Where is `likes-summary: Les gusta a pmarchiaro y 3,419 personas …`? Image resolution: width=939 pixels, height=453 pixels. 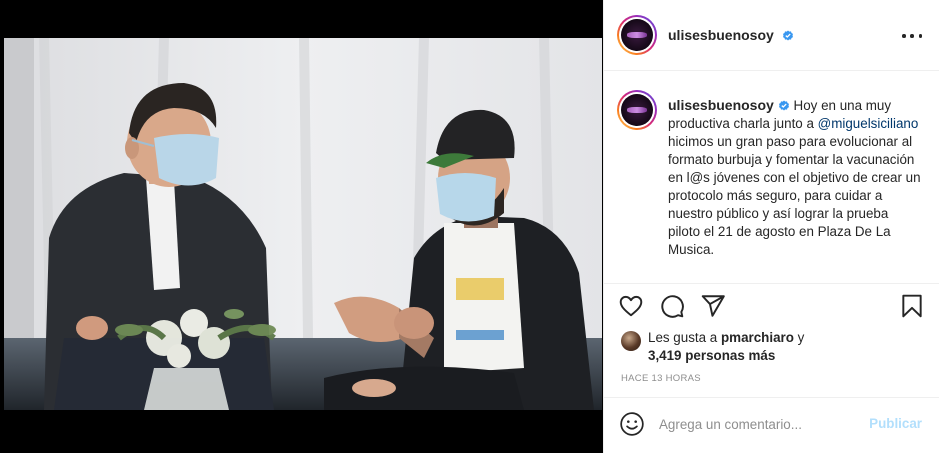
likes-summary: Les gusta a pmarchiaro y 3,419 personas … is located at coordinates (776, 349).